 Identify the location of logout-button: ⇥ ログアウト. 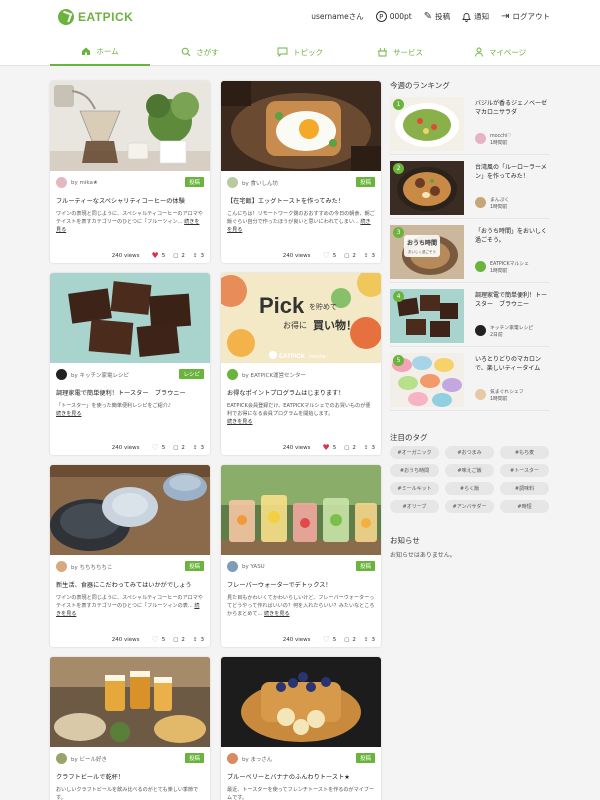
(525, 16).